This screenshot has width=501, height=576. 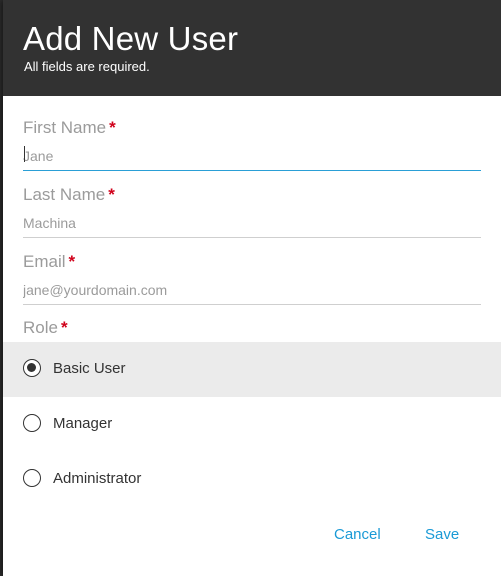 What do you see at coordinates (252, 211) in the screenshot?
I see `last-name-field: Last Name *` at bounding box center [252, 211].